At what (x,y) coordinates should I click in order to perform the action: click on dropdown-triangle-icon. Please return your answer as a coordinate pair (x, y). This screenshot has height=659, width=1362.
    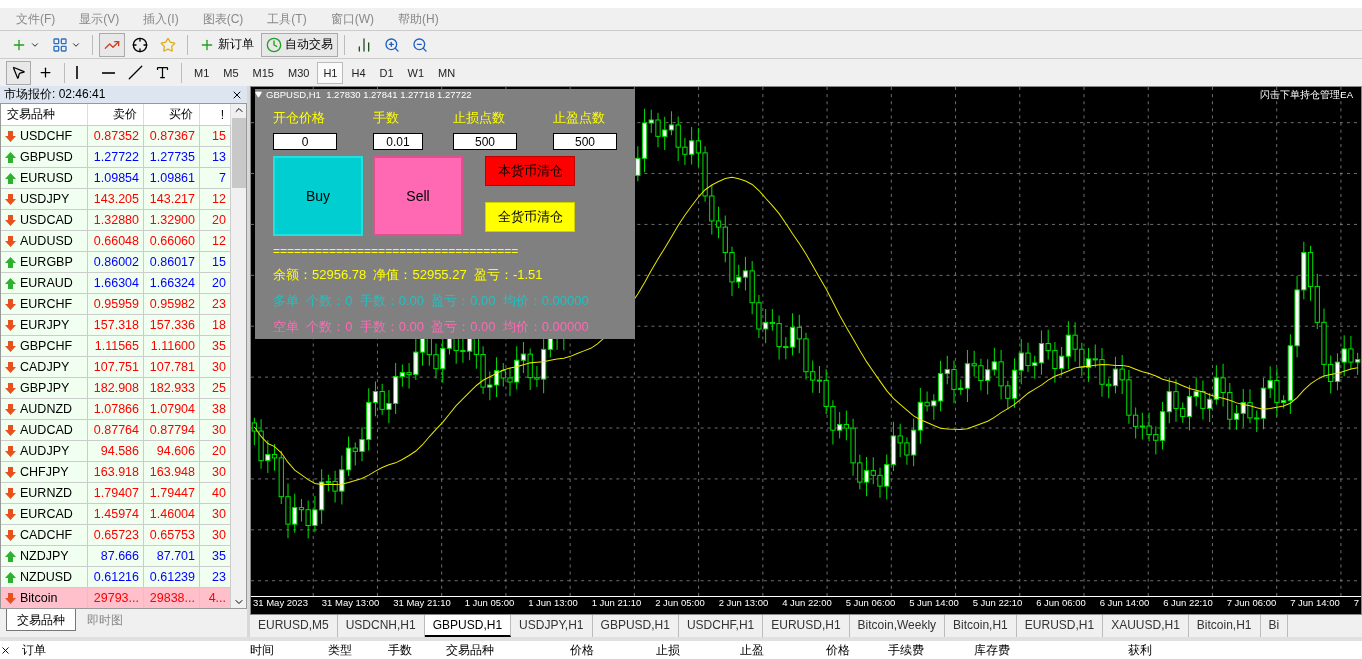
    Looking at the image, I should click on (258, 94).